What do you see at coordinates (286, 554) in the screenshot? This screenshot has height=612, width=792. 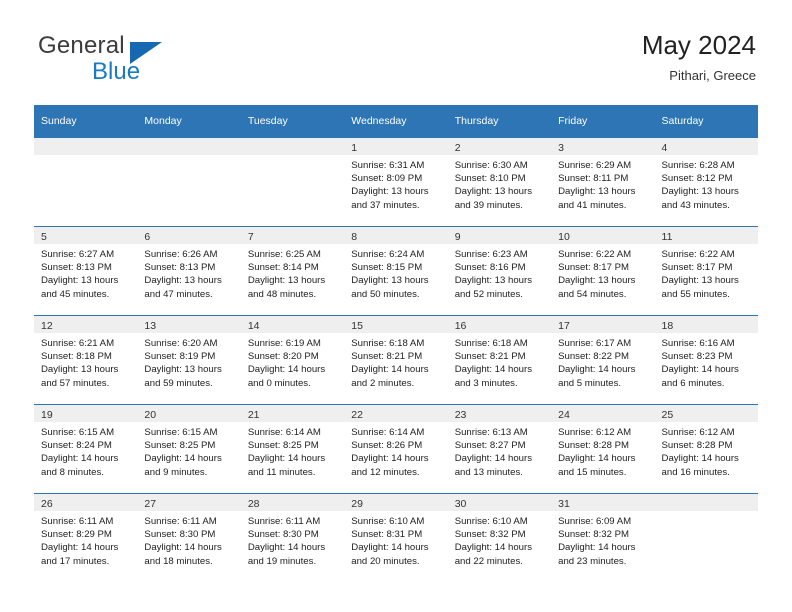 I see `daylight-text: Daylight: 14 hours and 19 minutes.` at bounding box center [286, 554].